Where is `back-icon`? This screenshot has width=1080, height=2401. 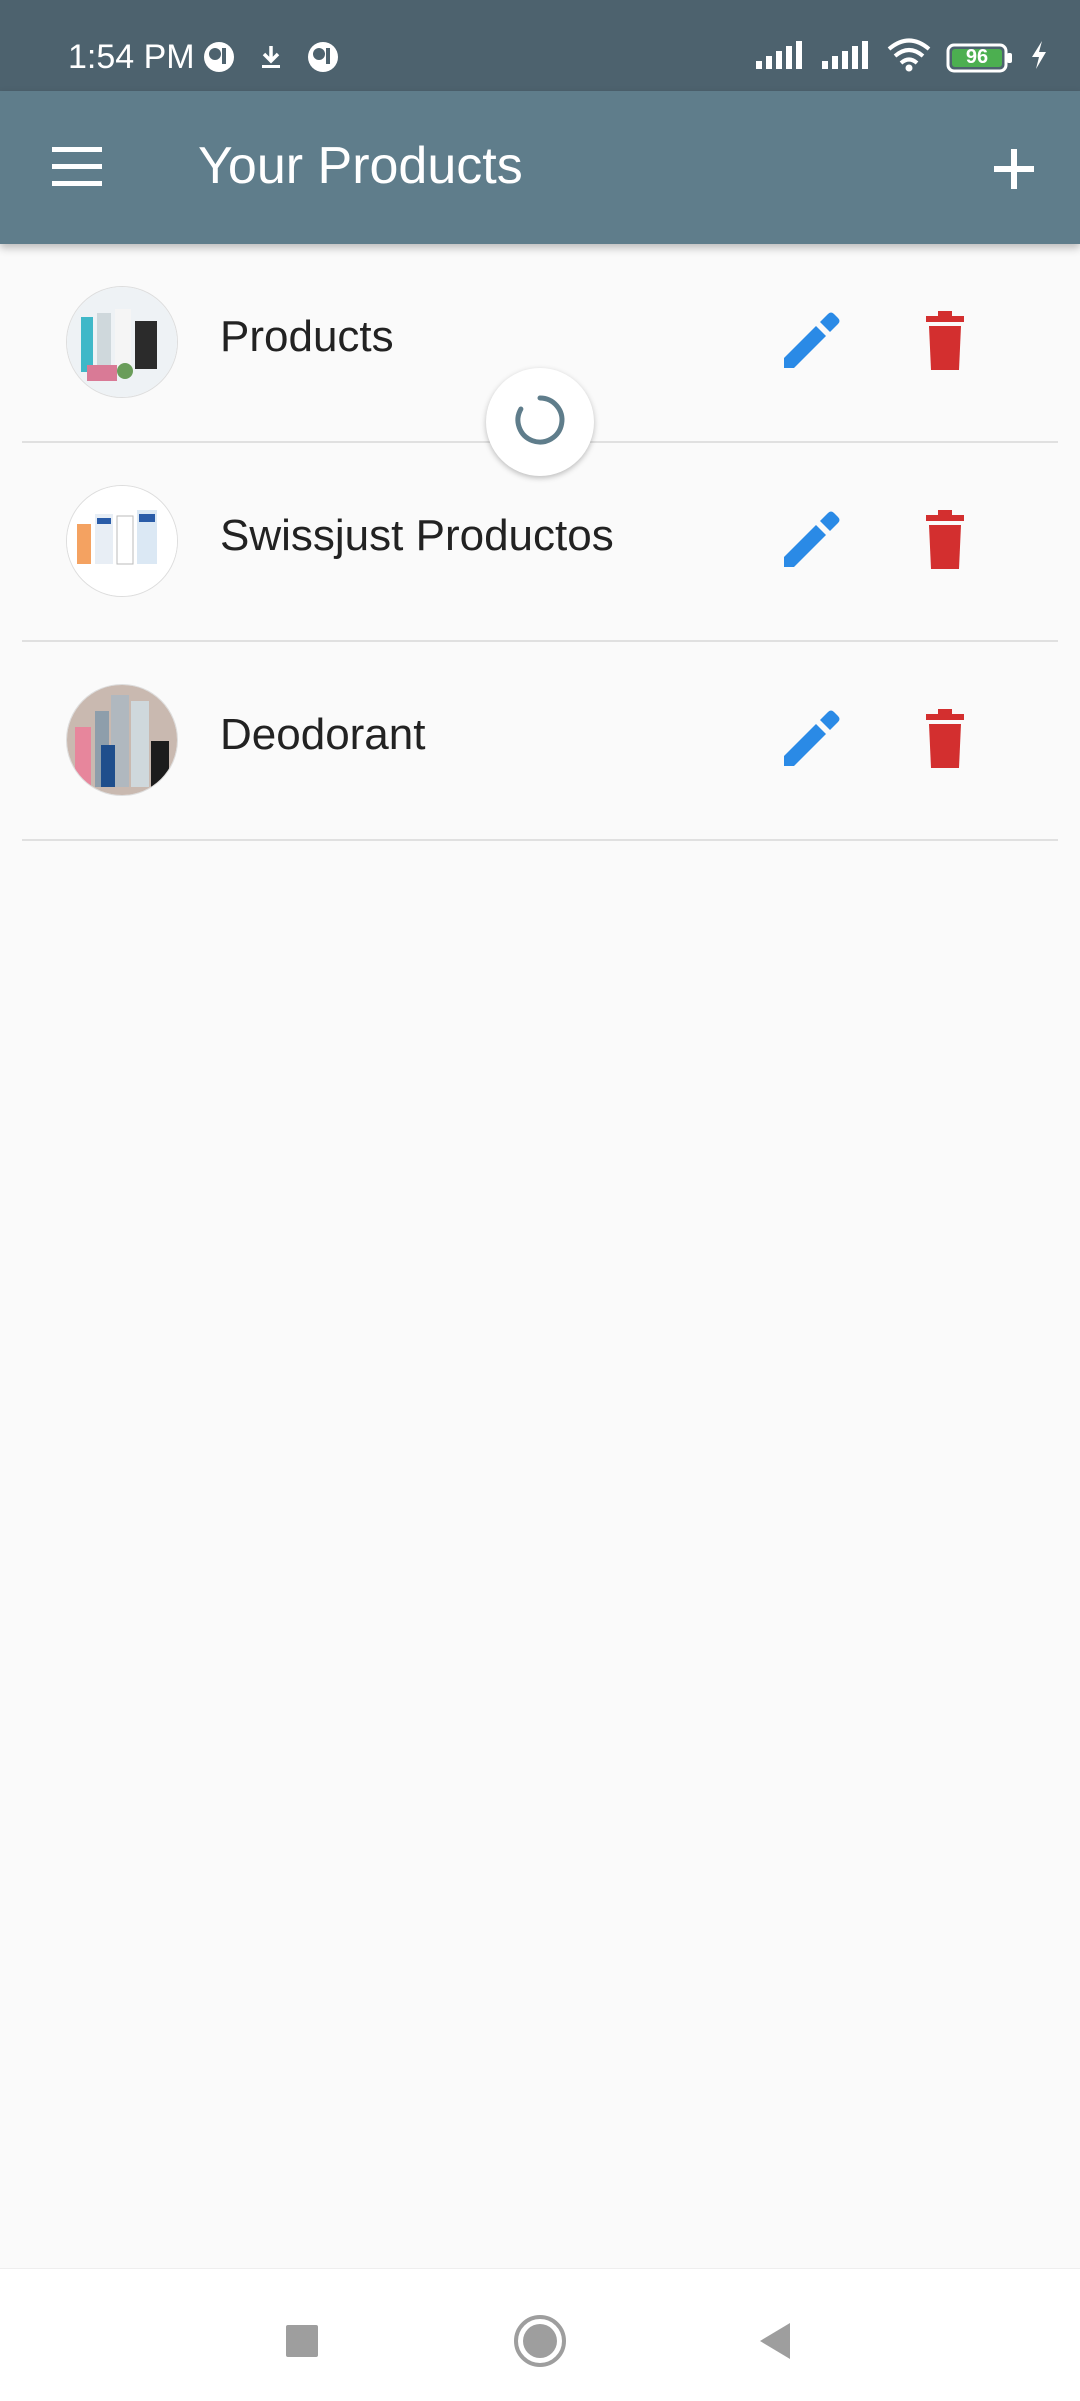
back-icon is located at coordinates (776, 2349).